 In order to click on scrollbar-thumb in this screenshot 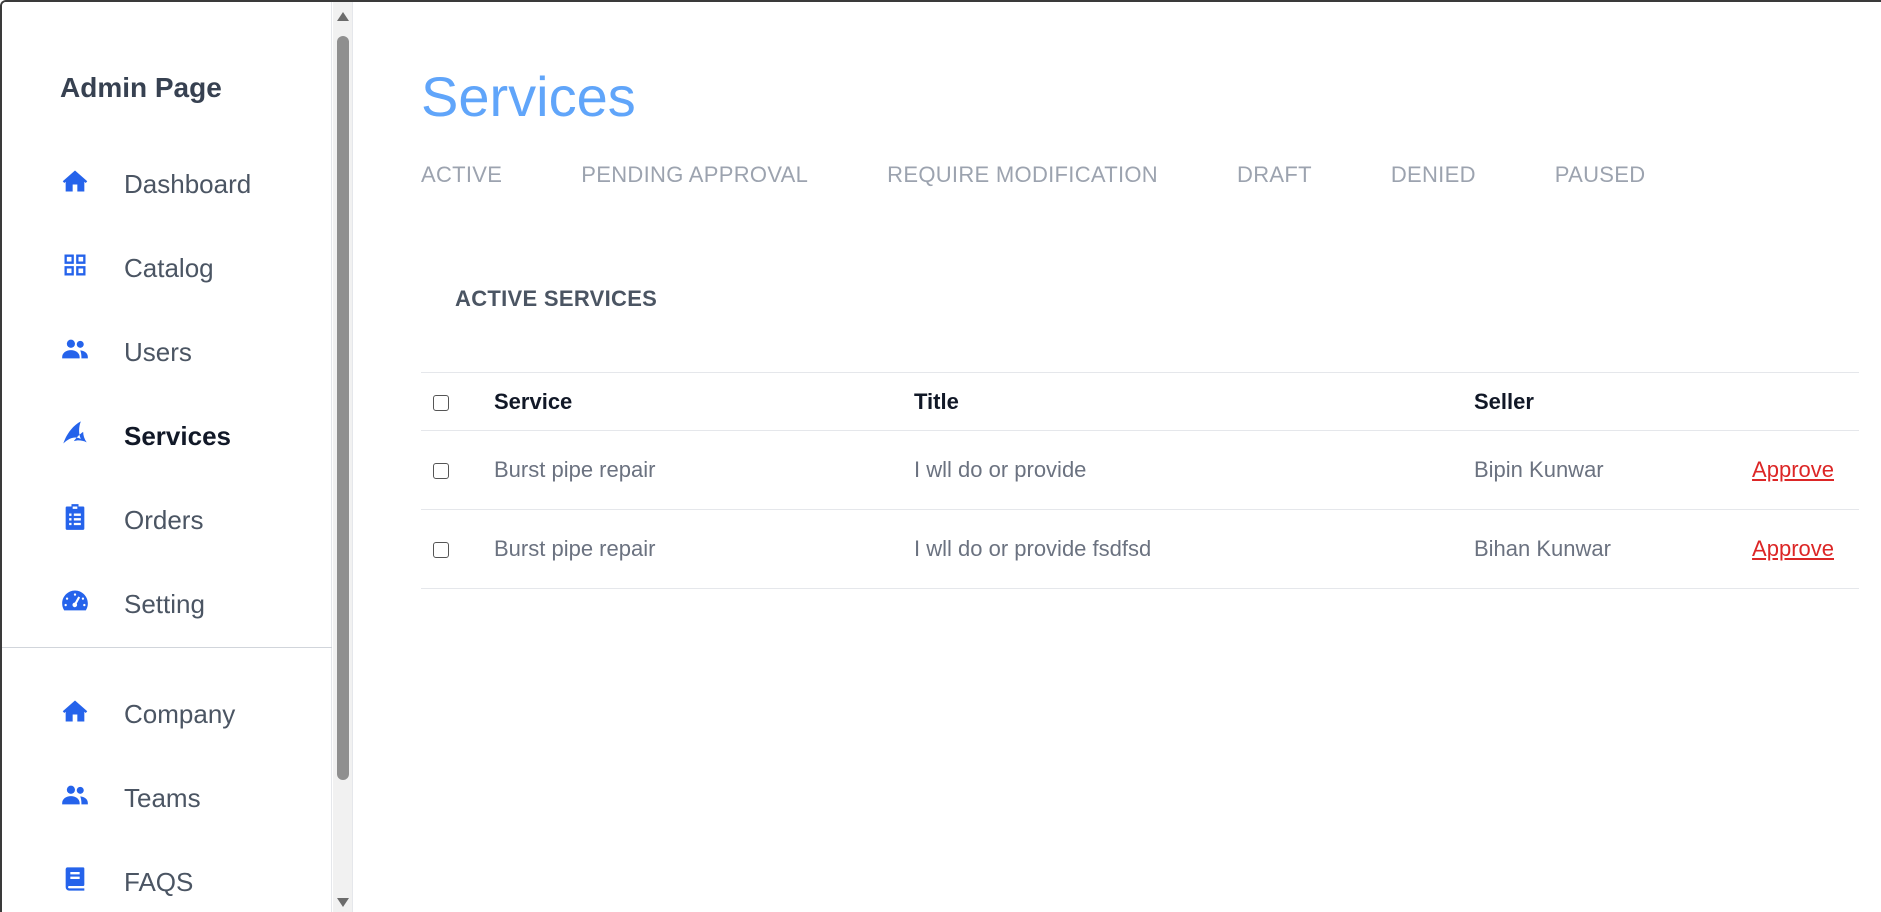, I will do `click(343, 408)`.